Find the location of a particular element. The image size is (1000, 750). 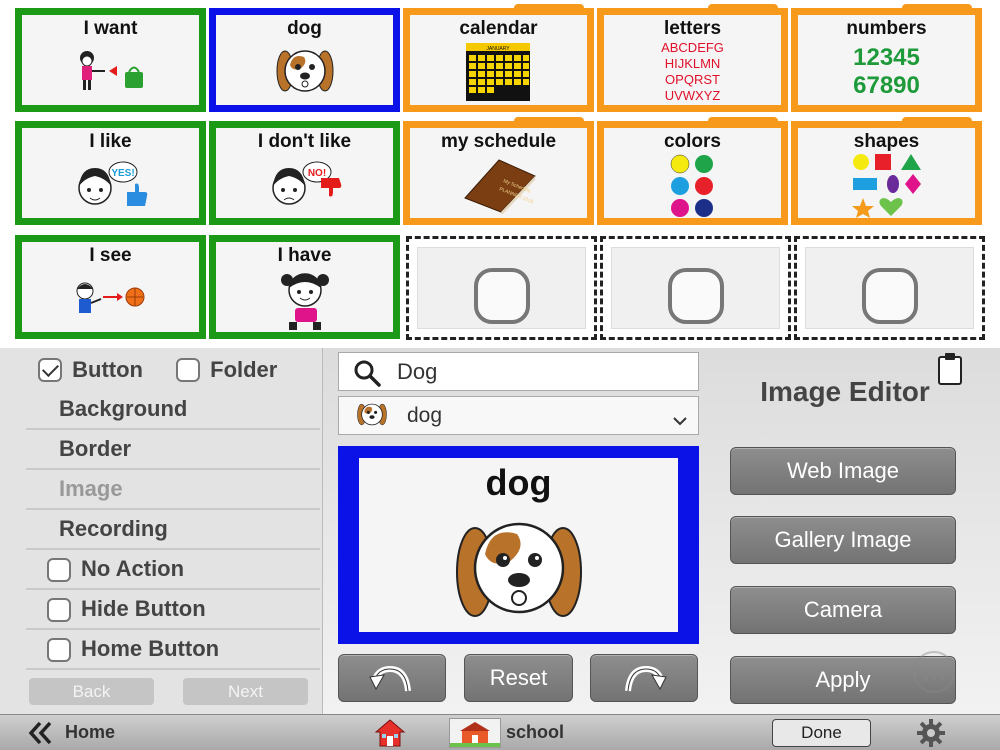

rotate-right-icon is located at coordinates (646, 678).